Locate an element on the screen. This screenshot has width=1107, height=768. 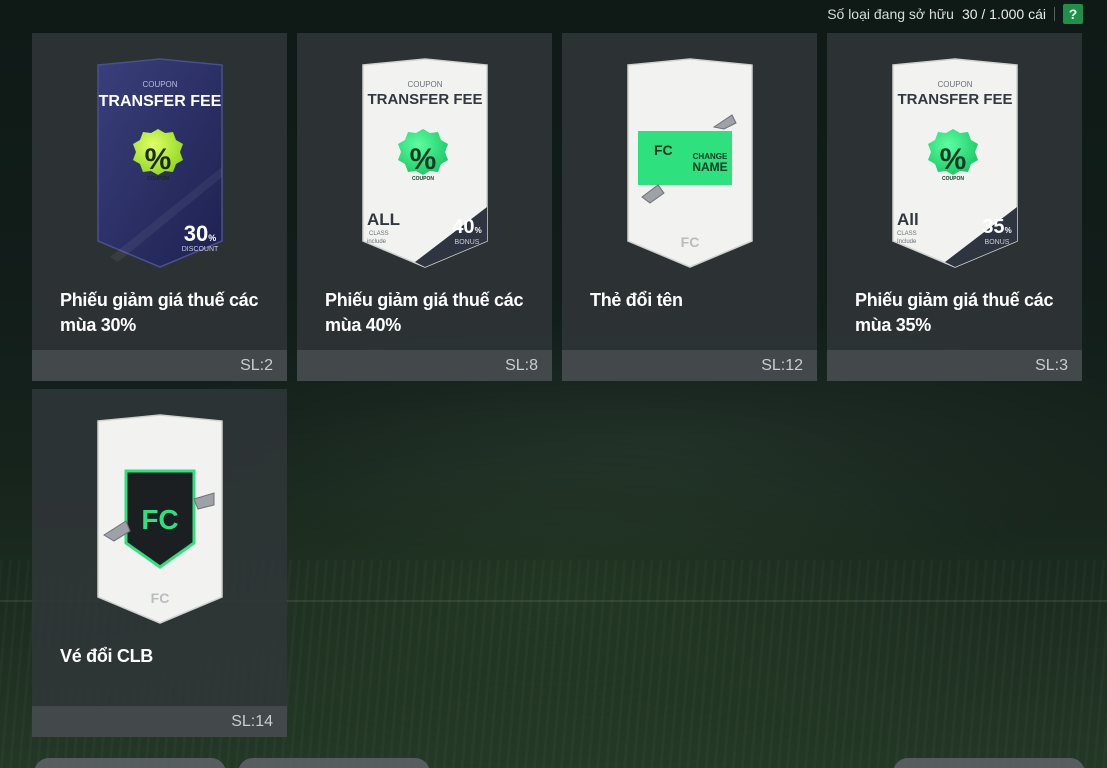
item-name: Thẻ đổi tên is located at coordinates (695, 300).